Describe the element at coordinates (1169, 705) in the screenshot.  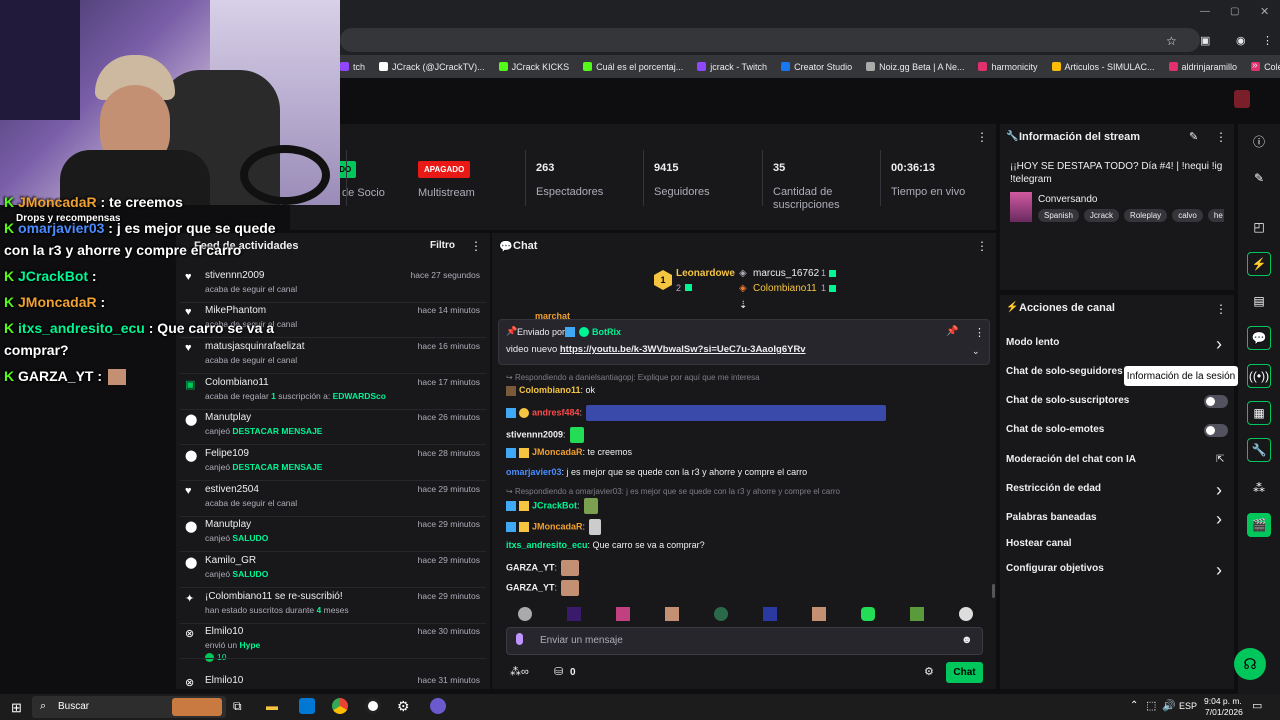
I see `volume-icon: 🔊` at that location.